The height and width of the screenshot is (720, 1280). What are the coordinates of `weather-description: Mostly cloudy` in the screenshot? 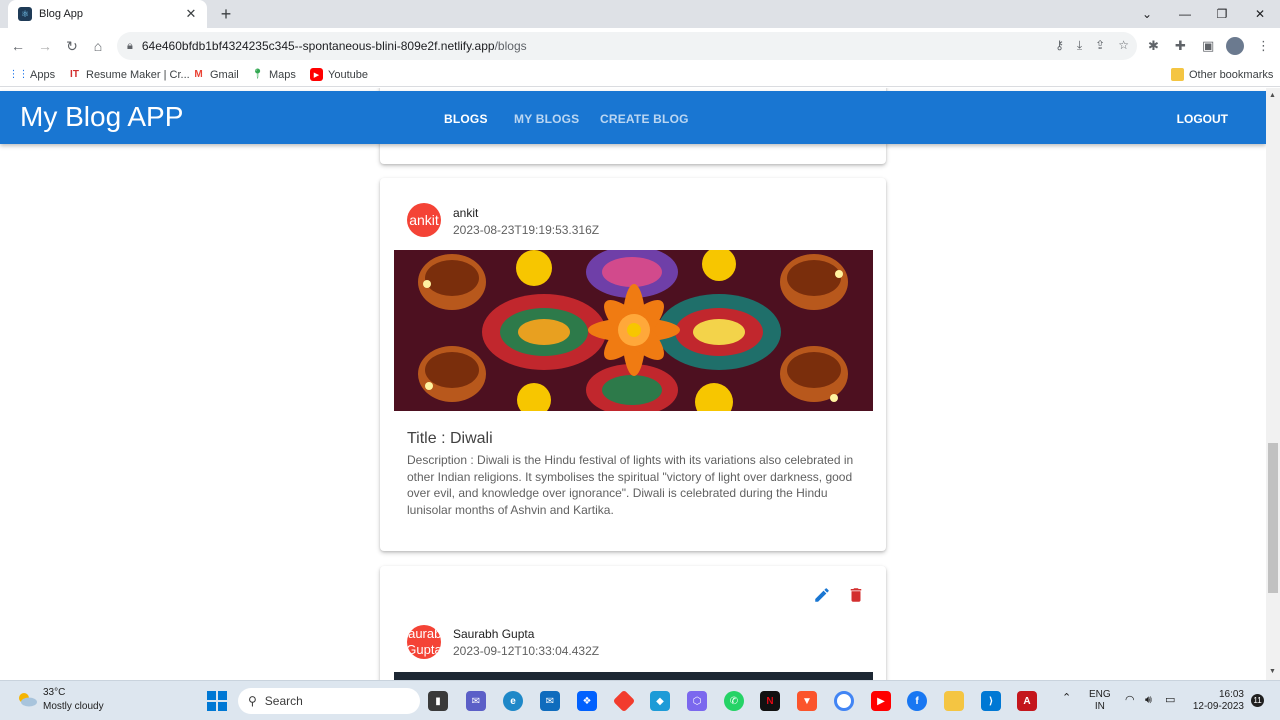 It's located at (73, 706).